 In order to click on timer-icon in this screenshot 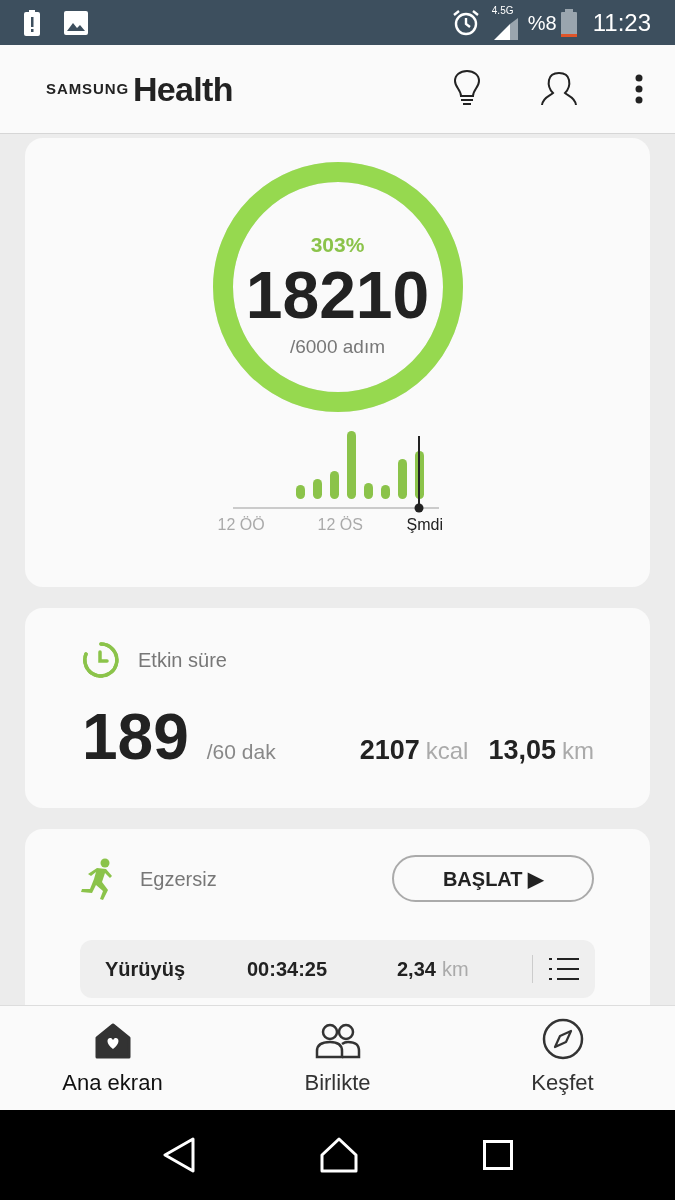, I will do `click(101, 660)`.